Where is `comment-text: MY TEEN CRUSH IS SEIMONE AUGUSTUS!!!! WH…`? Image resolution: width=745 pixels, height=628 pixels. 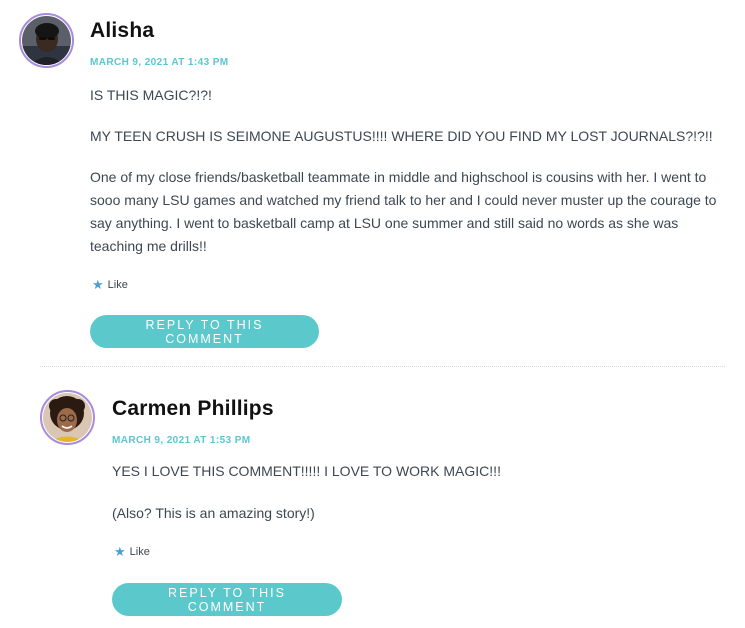
comment-text: MY TEEN CRUSH IS SEIMONE AUGUSTUS!!!! WH… is located at coordinates (401, 136).